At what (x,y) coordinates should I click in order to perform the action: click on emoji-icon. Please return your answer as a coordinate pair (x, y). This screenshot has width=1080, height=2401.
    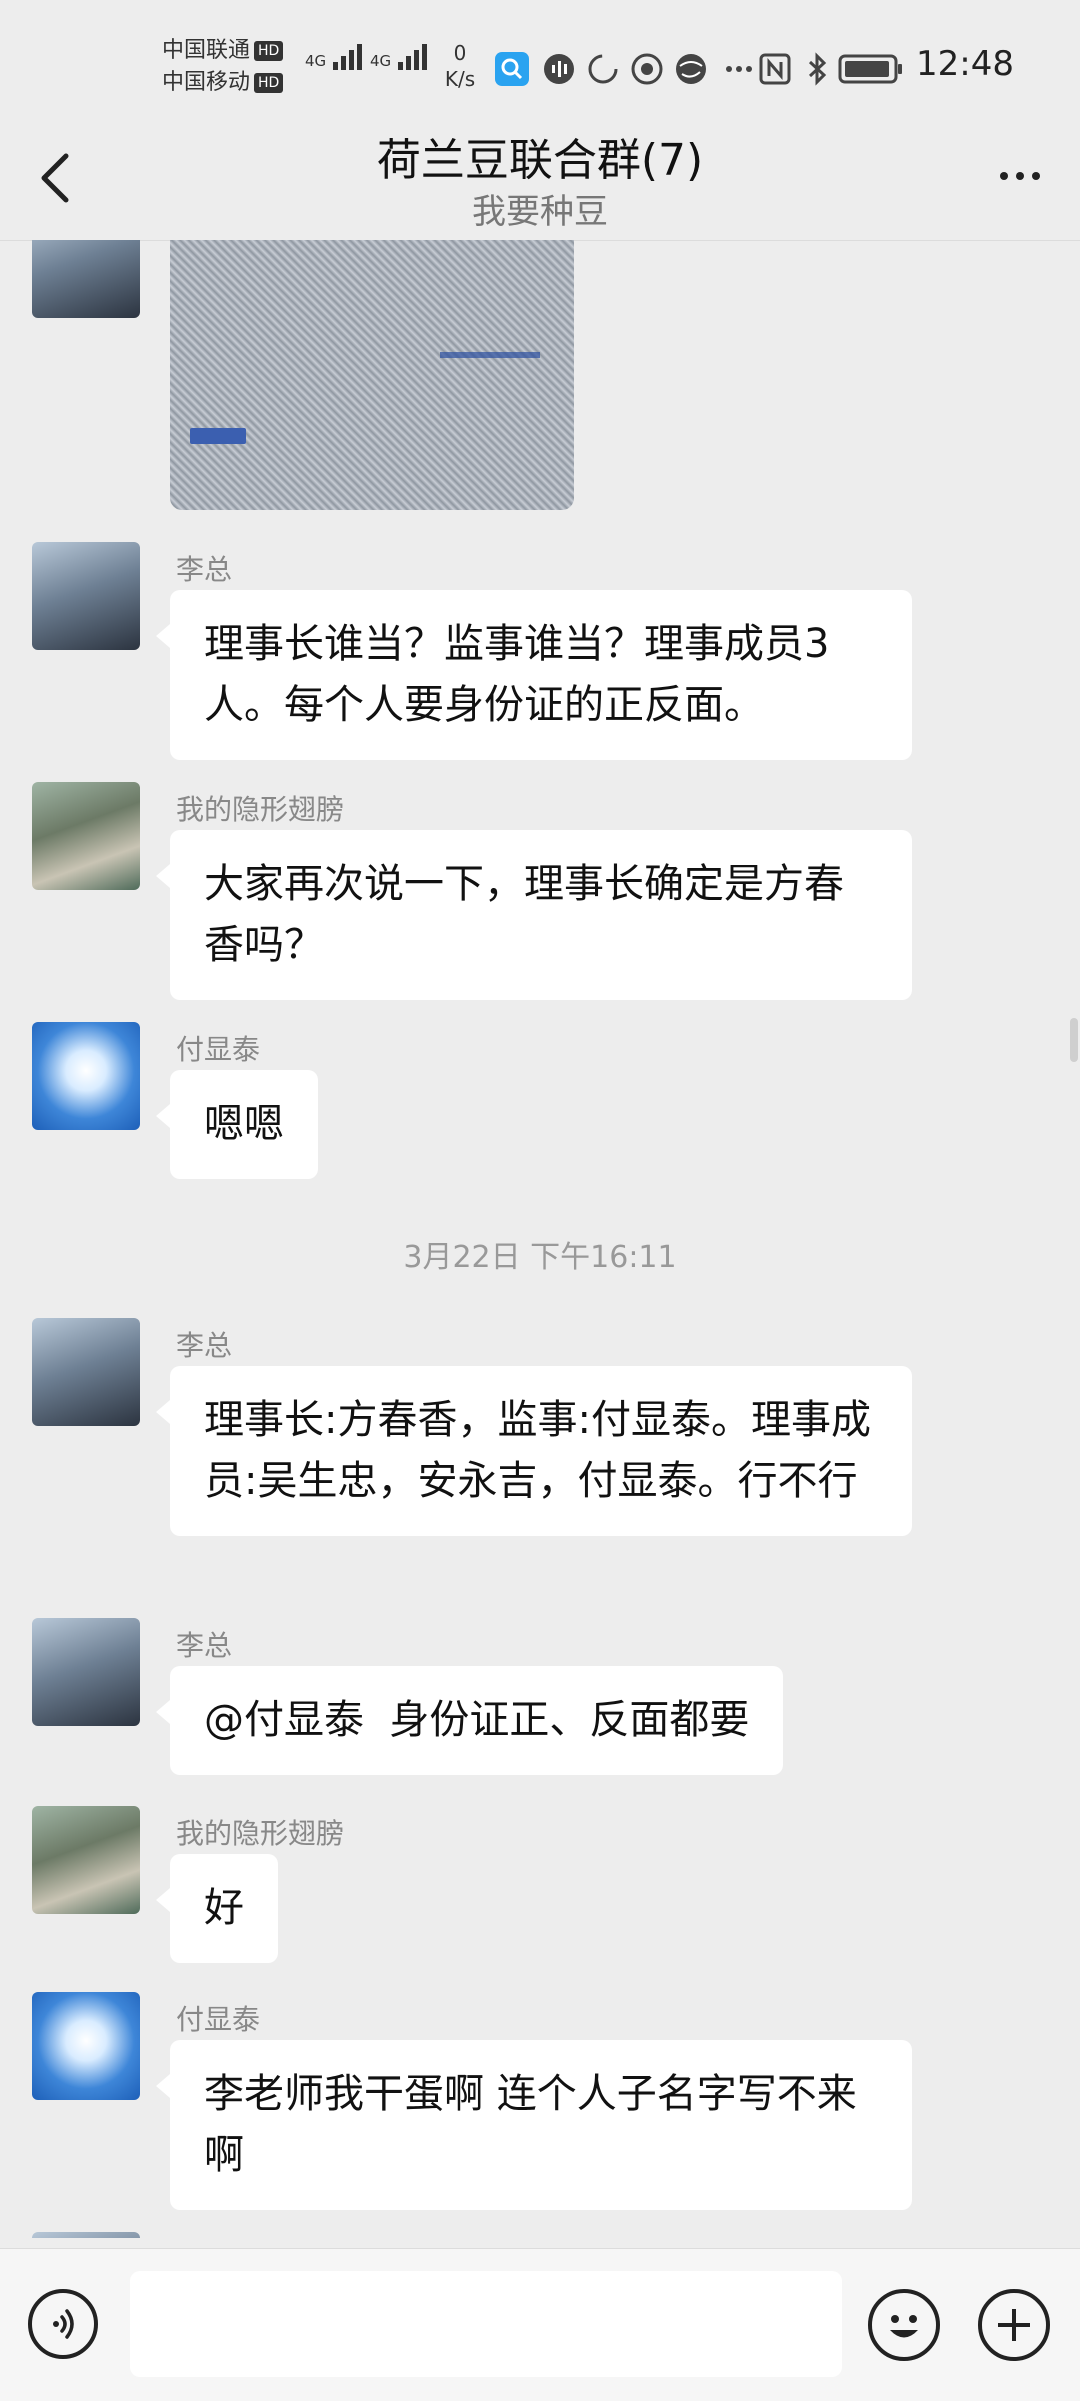
    Looking at the image, I should click on (904, 2325).